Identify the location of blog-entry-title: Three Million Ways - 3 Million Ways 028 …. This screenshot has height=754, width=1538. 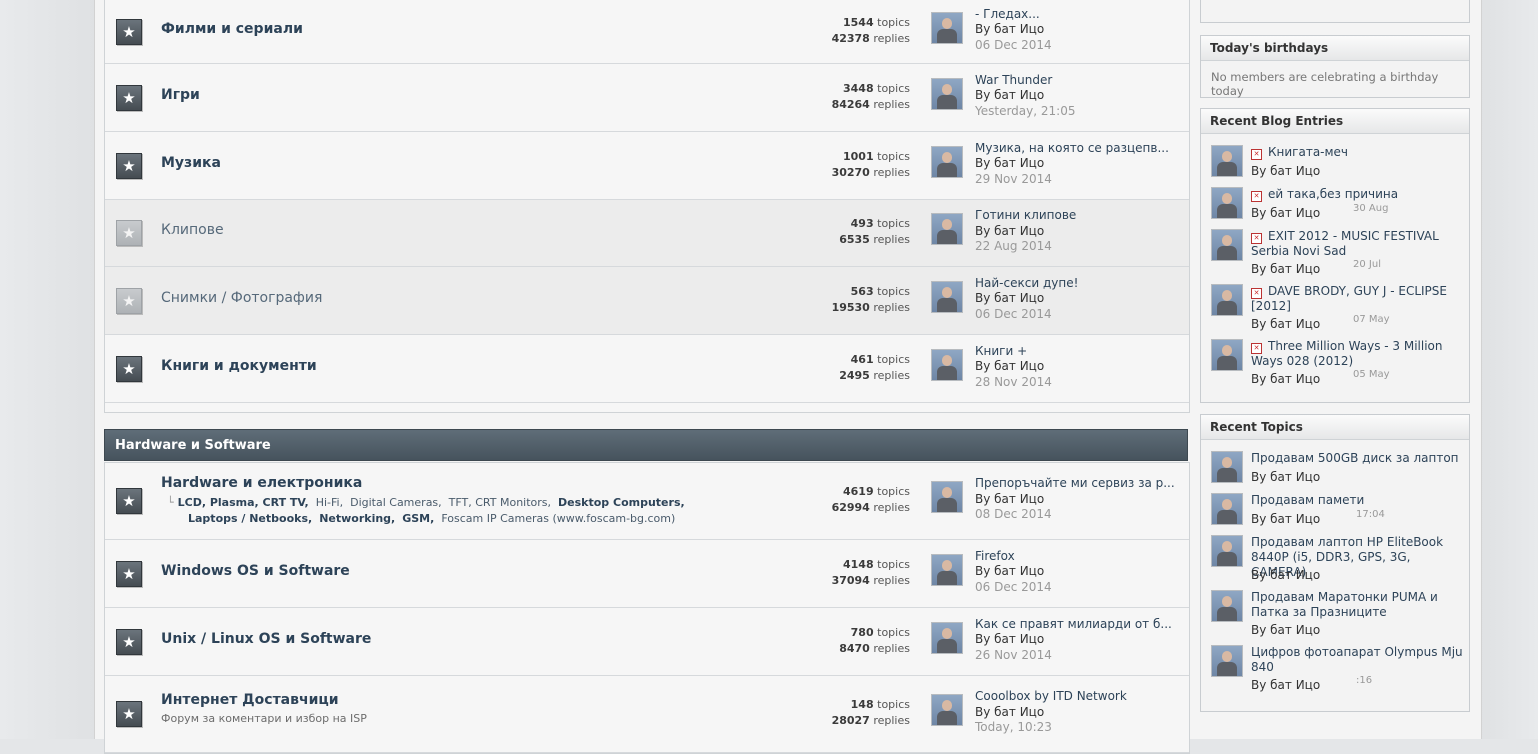
(1347, 353).